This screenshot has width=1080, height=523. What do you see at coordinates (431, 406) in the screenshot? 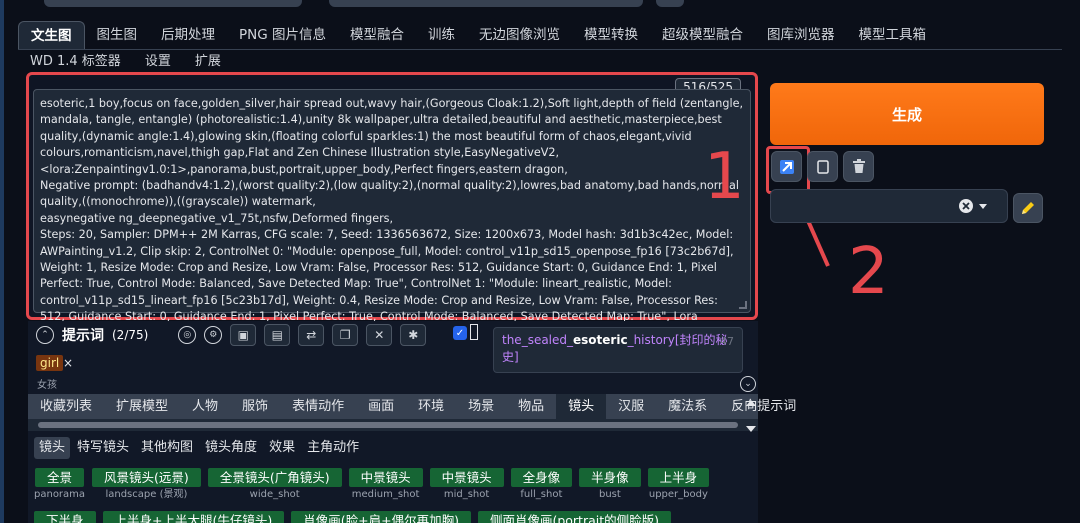
I see `category-tab: 环境` at bounding box center [431, 406].